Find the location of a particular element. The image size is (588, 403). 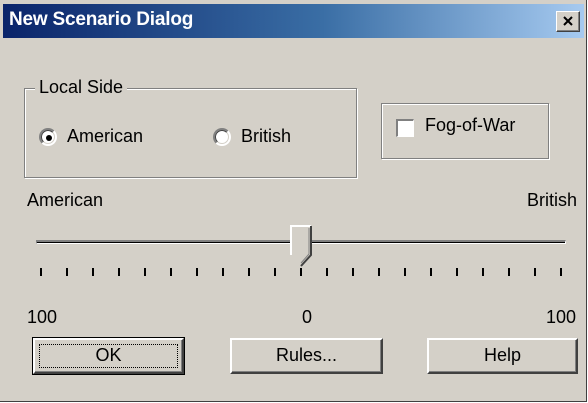

focus-rect is located at coordinates (108, 356).